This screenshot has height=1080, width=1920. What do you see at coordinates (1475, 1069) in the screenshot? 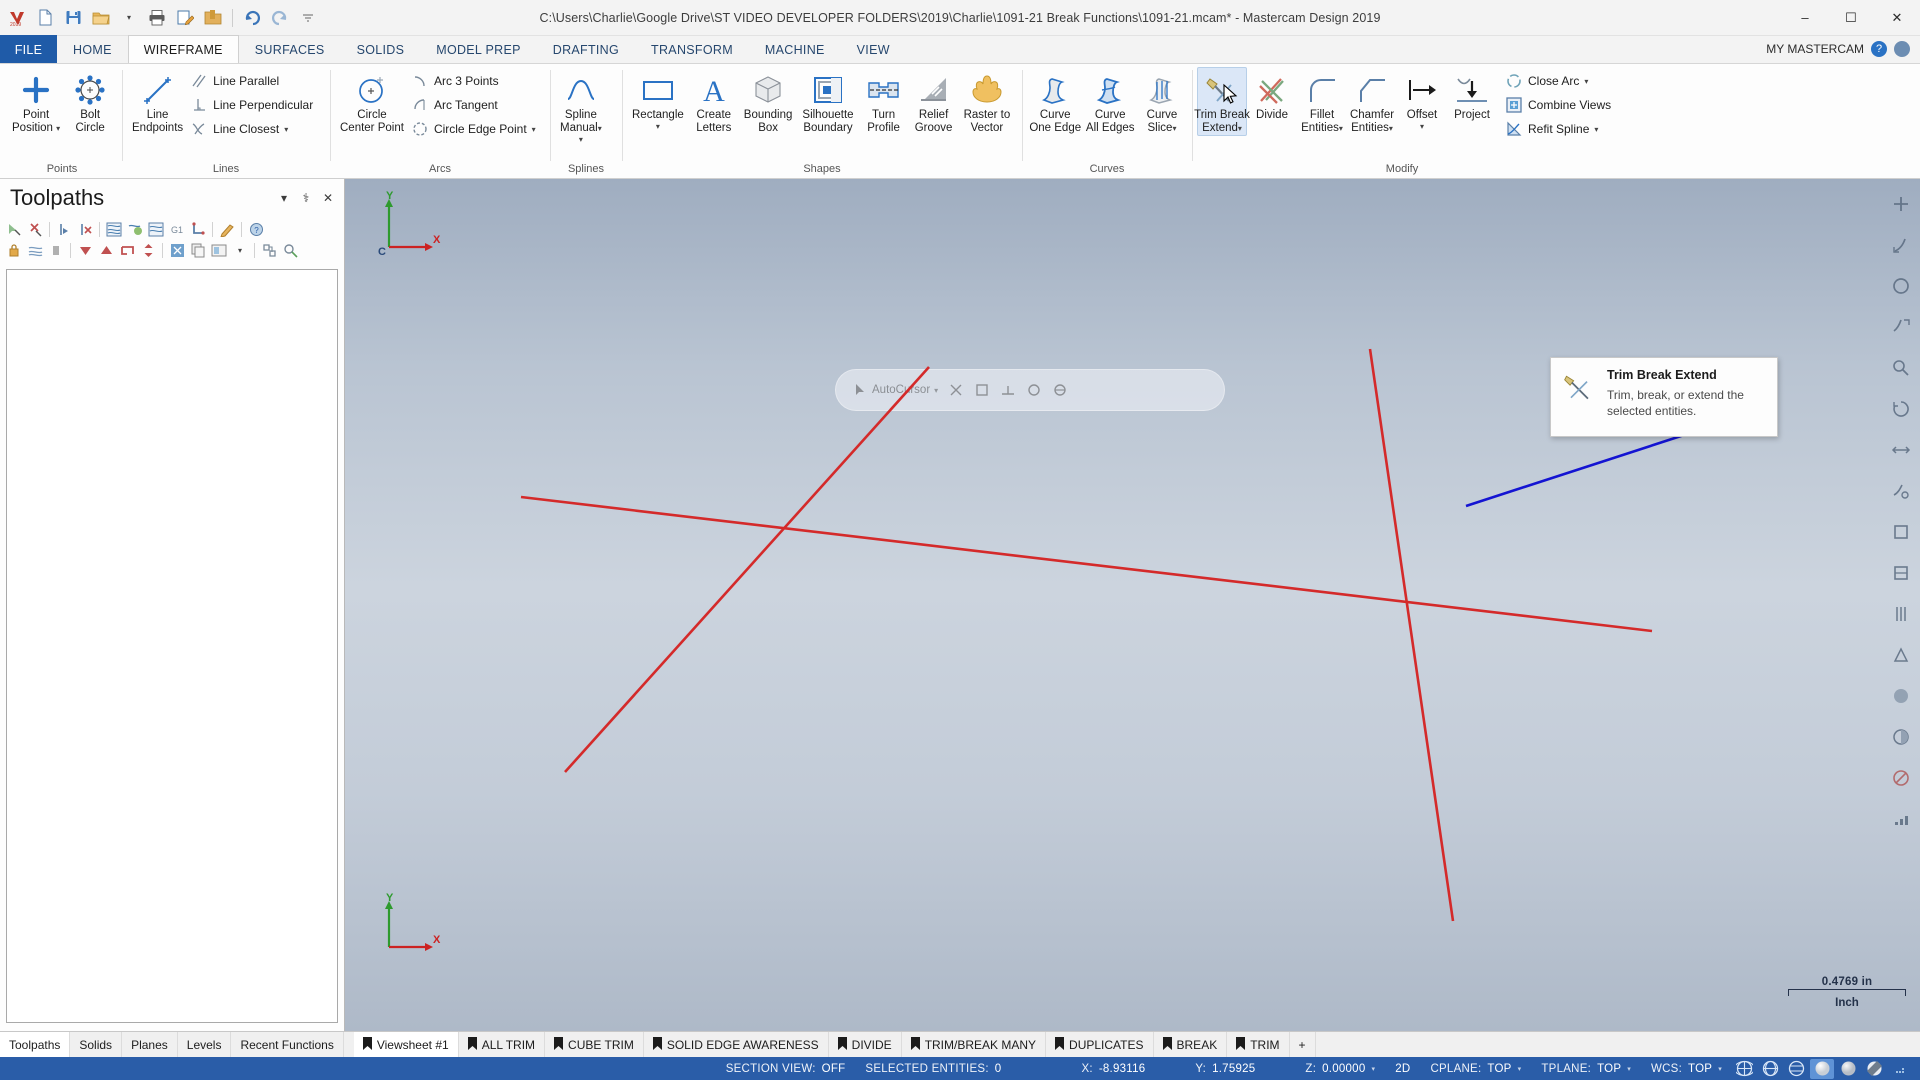
I see `status-cplane: CPLANE: TOP ▾` at bounding box center [1475, 1069].